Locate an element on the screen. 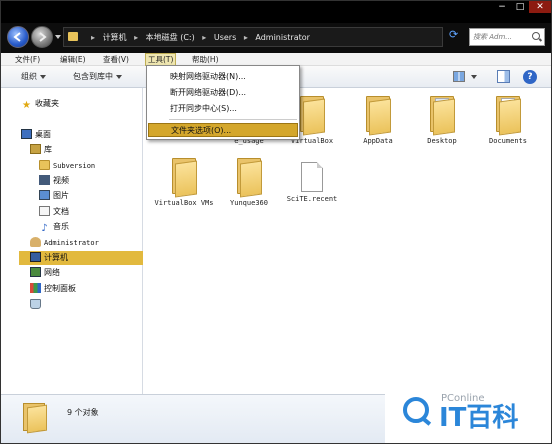 The width and height of the screenshot is (552, 444). nav-item-documents: 文档 is located at coordinates (54, 212).